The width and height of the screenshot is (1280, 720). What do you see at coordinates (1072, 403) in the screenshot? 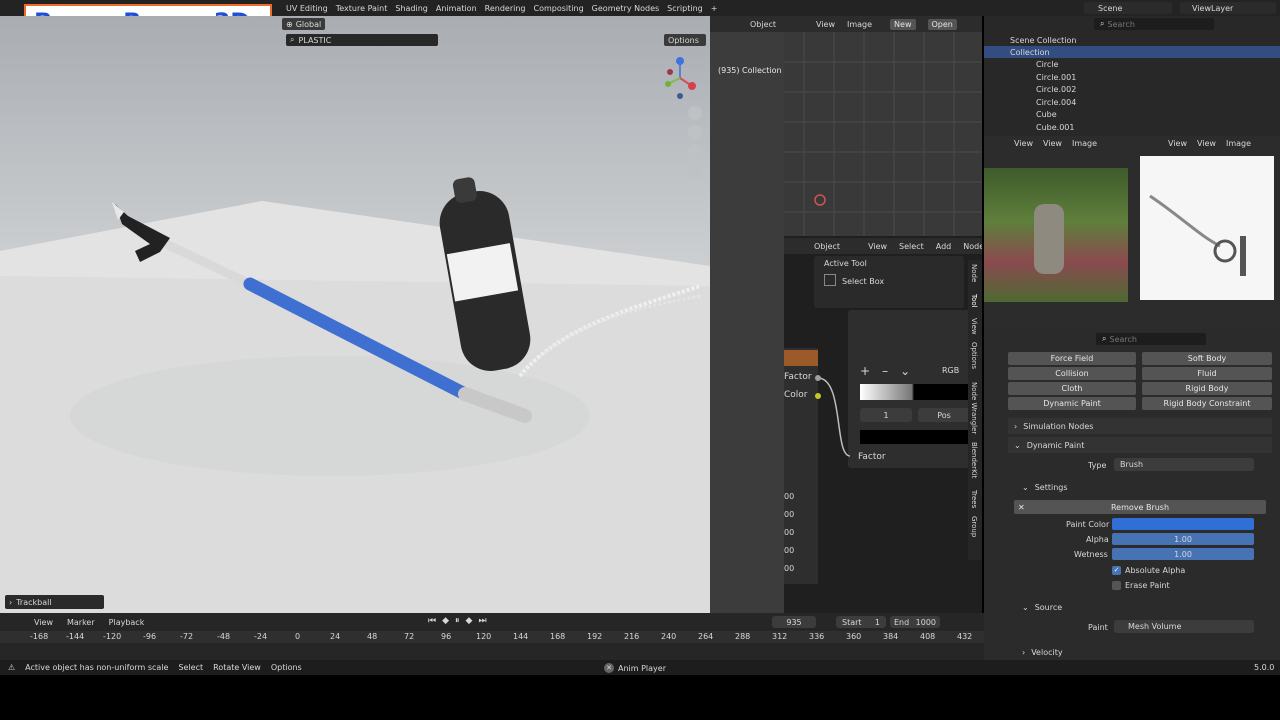
I see `dynamic-paint-button: Dynamic Paint` at bounding box center [1072, 403].